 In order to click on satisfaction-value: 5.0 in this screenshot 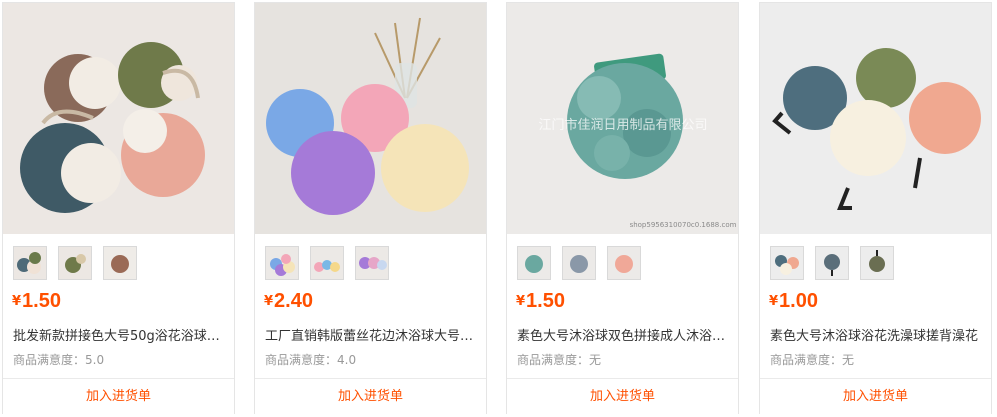, I will do `click(95, 360)`.